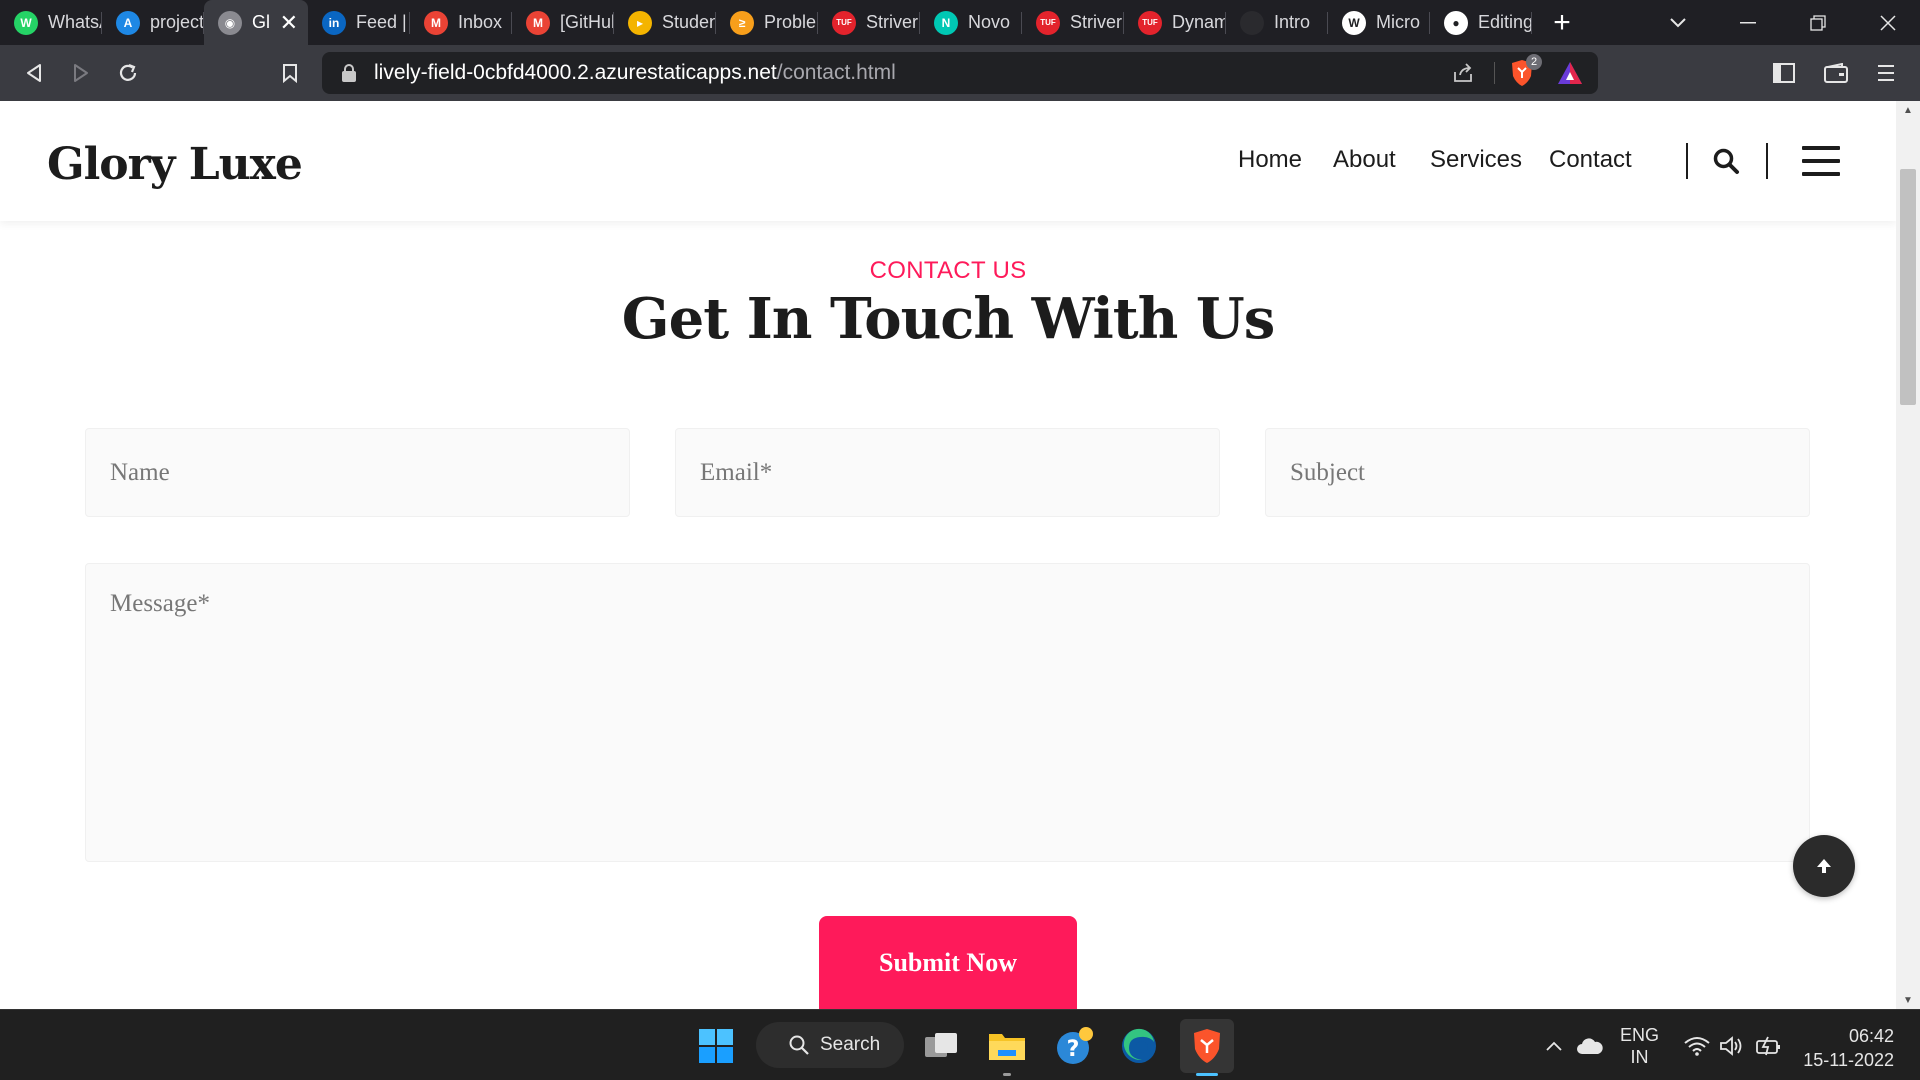  What do you see at coordinates (1678, 22) in the screenshot?
I see `tab-search-chevron-icon` at bounding box center [1678, 22].